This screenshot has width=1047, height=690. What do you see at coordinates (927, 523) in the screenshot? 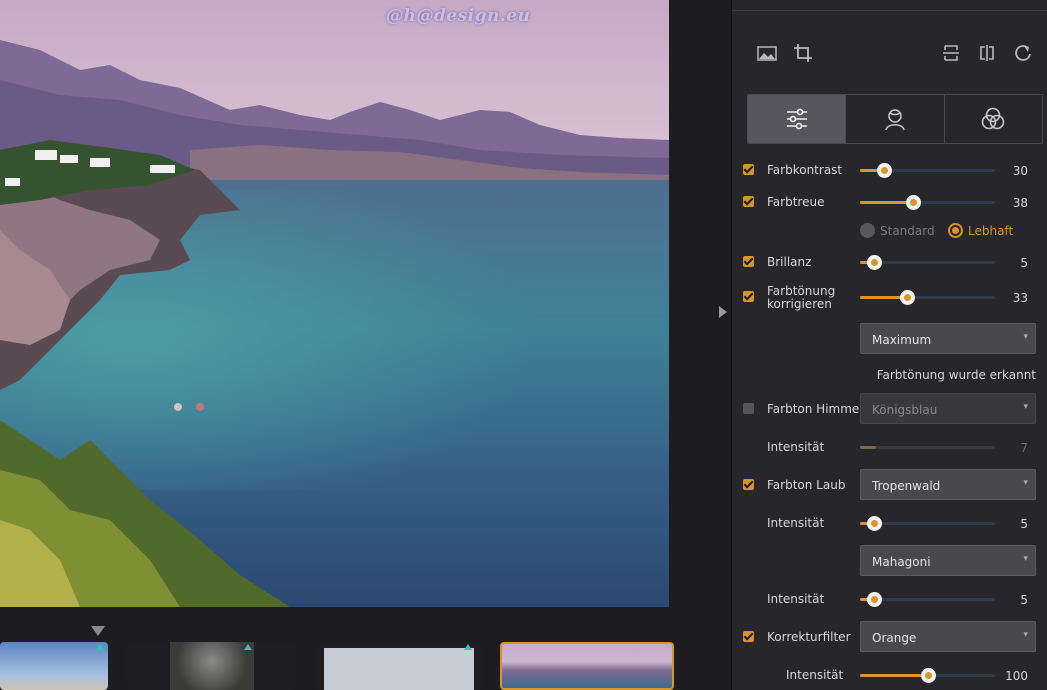
I see `laub-intensitaet-slider` at bounding box center [927, 523].